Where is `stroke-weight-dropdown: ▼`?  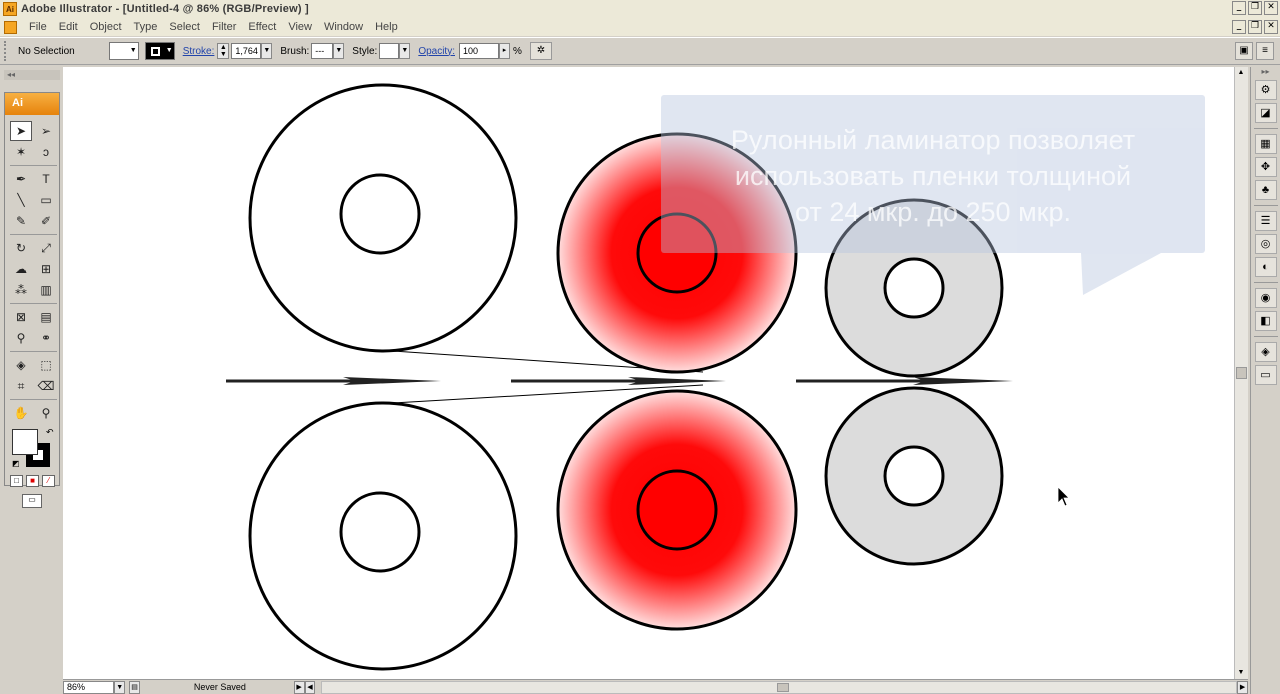 stroke-weight-dropdown: ▼ is located at coordinates (267, 51).